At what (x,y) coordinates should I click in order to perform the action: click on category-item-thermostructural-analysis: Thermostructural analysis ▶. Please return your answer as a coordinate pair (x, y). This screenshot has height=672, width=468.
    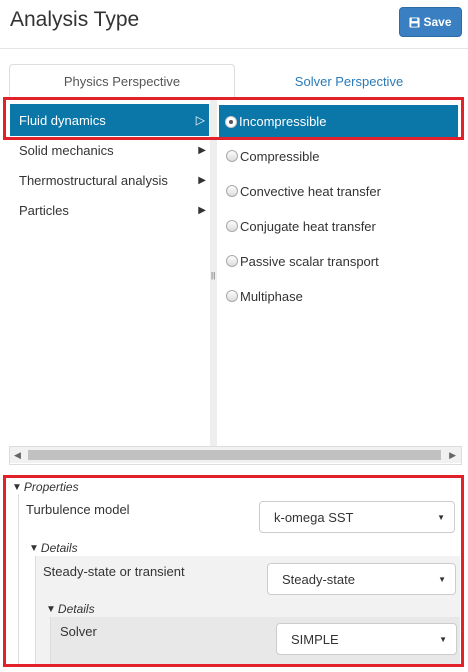
    Looking at the image, I should click on (110, 180).